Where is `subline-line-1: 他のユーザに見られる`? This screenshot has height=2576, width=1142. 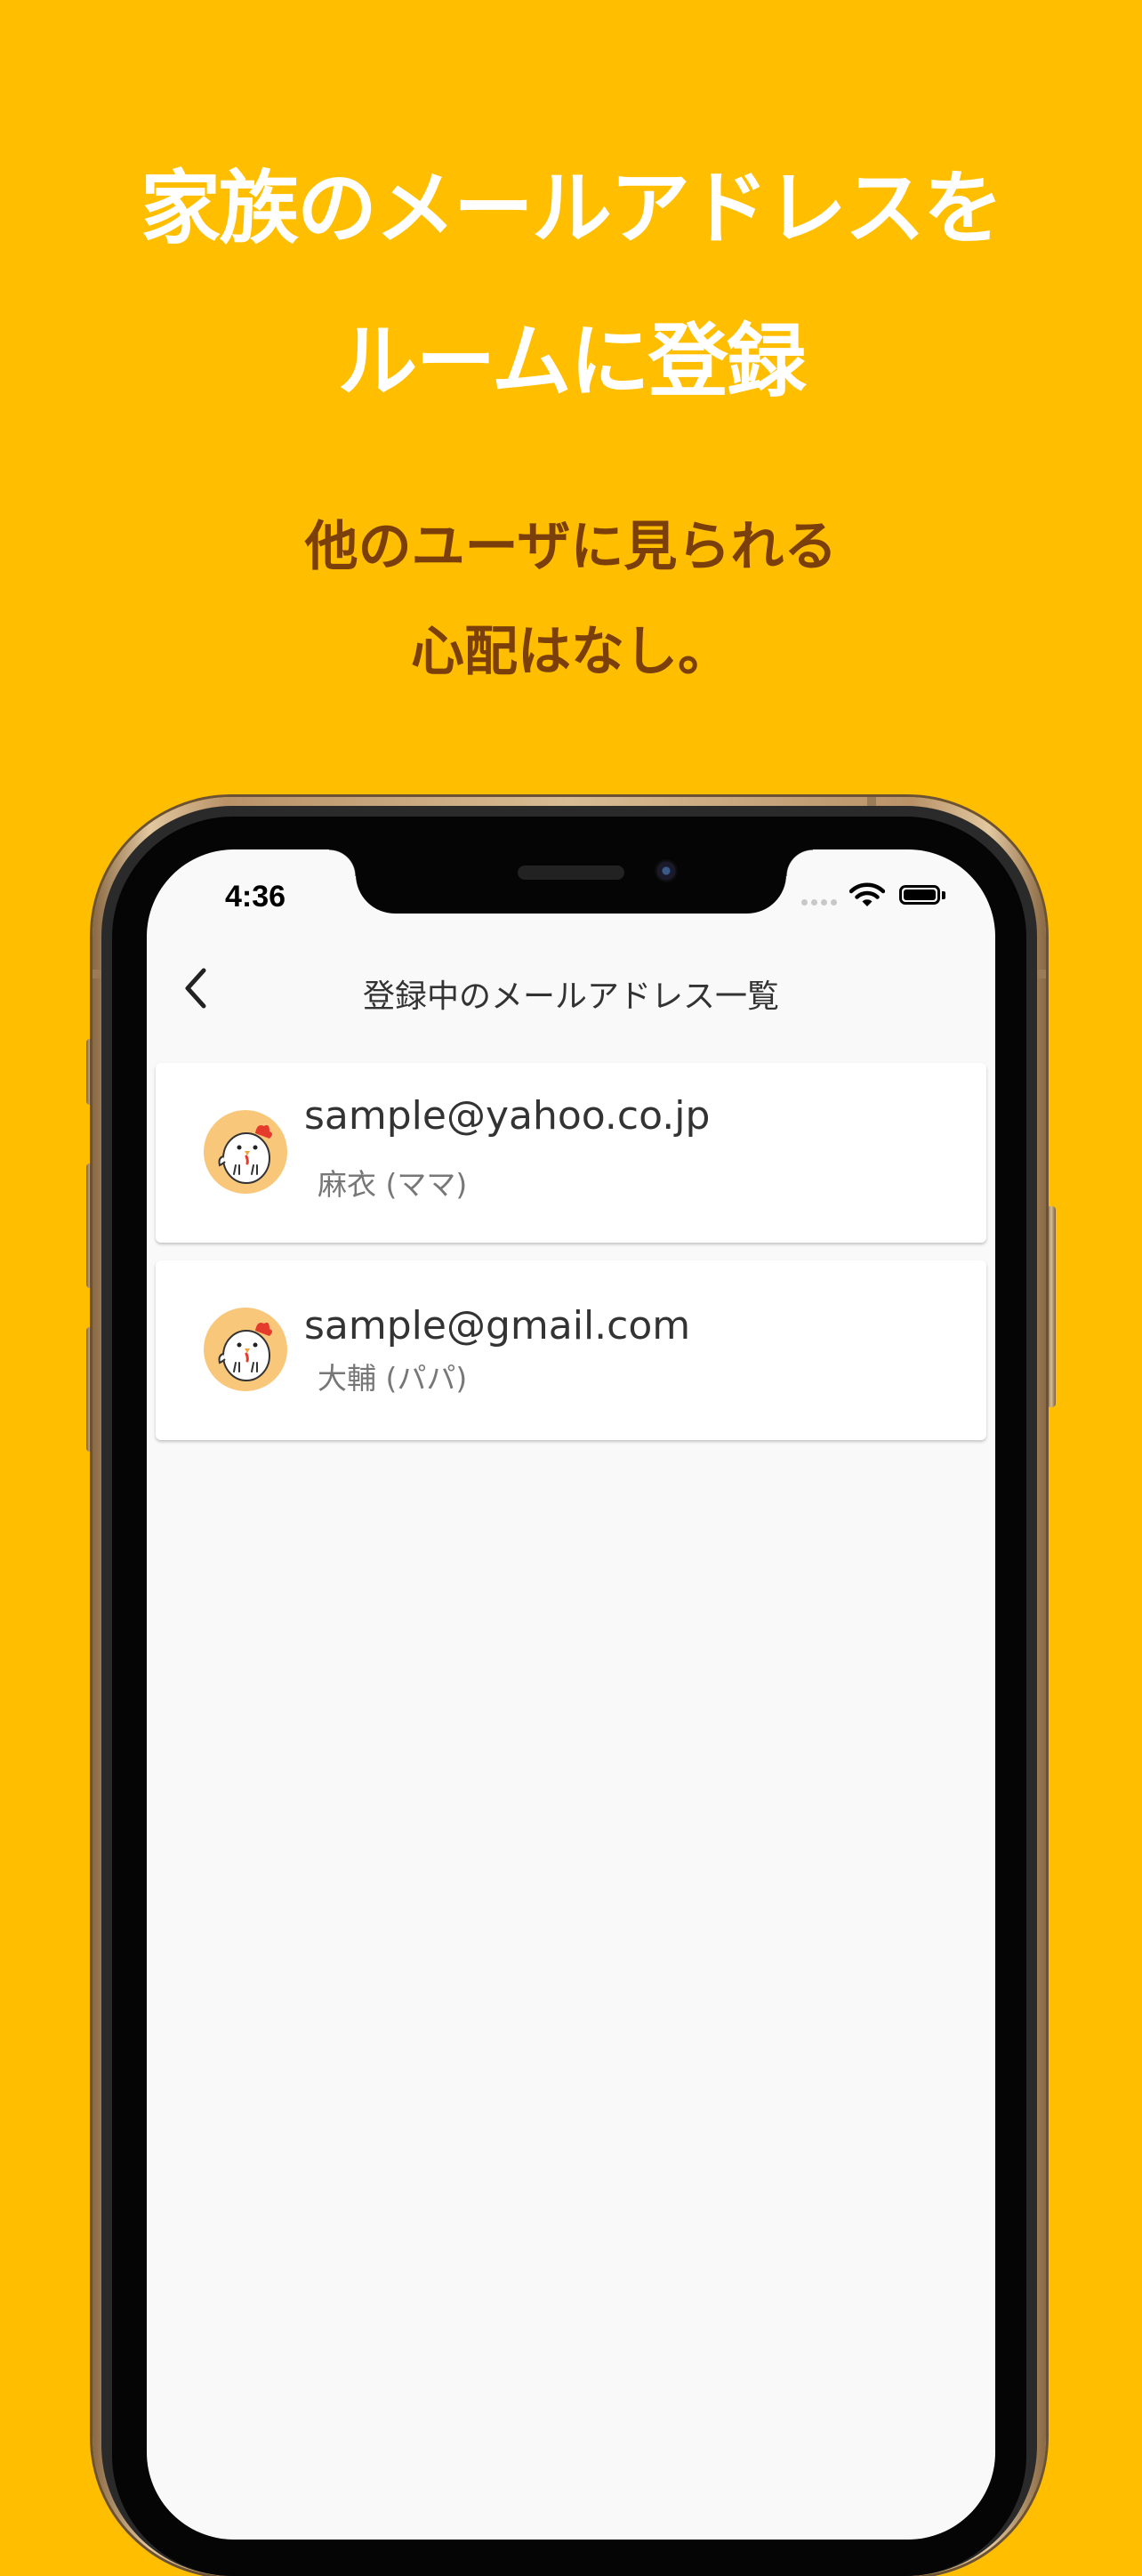 subline-line-1: 他のユーザに見られる is located at coordinates (571, 547).